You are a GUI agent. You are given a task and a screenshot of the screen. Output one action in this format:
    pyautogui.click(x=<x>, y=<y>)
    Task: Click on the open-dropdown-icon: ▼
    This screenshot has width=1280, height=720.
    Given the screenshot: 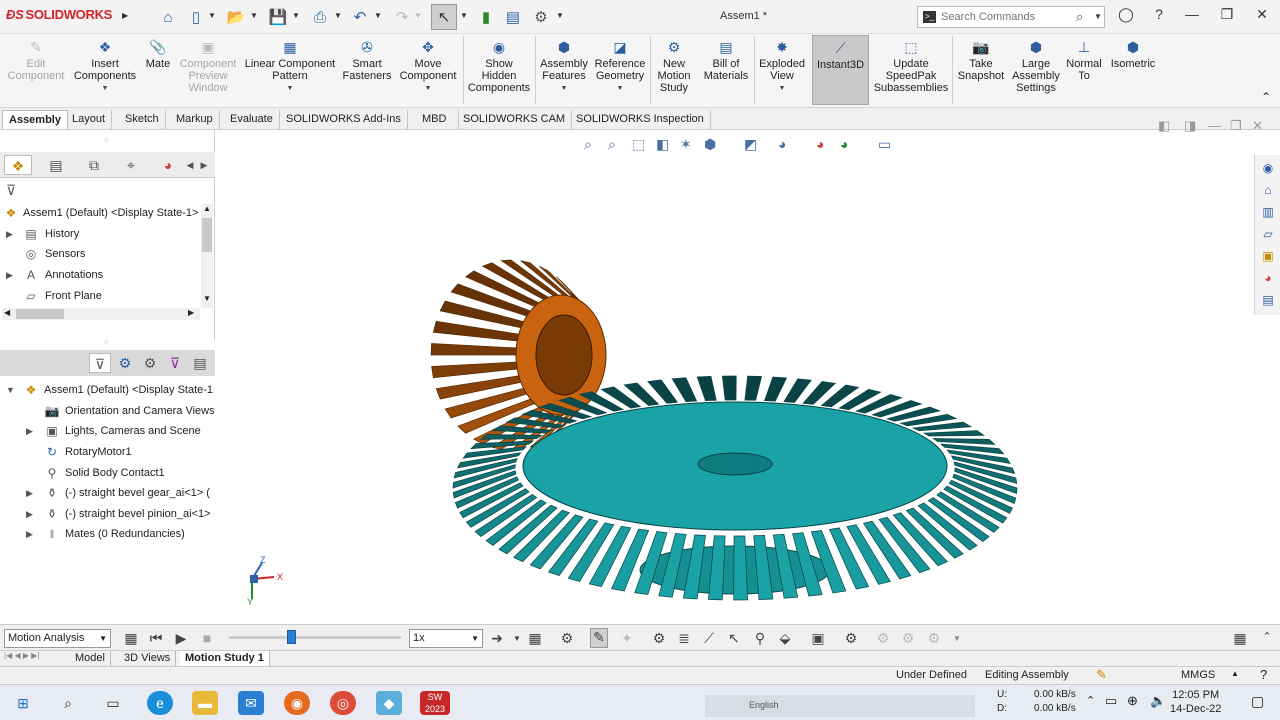 What is the action you would take?
    pyautogui.click(x=254, y=15)
    